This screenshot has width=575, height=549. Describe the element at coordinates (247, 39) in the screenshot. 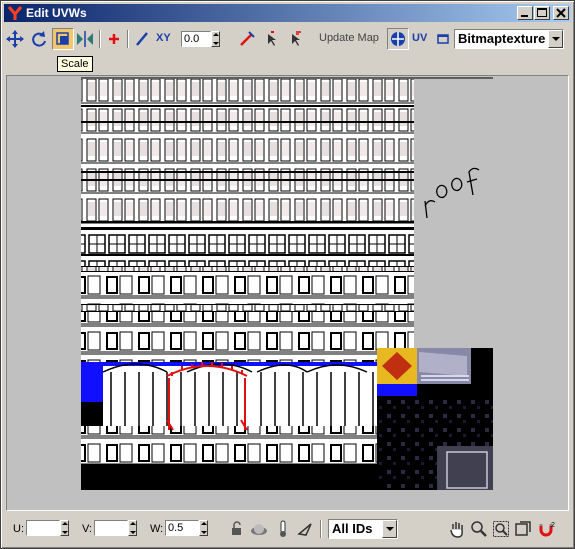

I see `freeform-icon` at that location.